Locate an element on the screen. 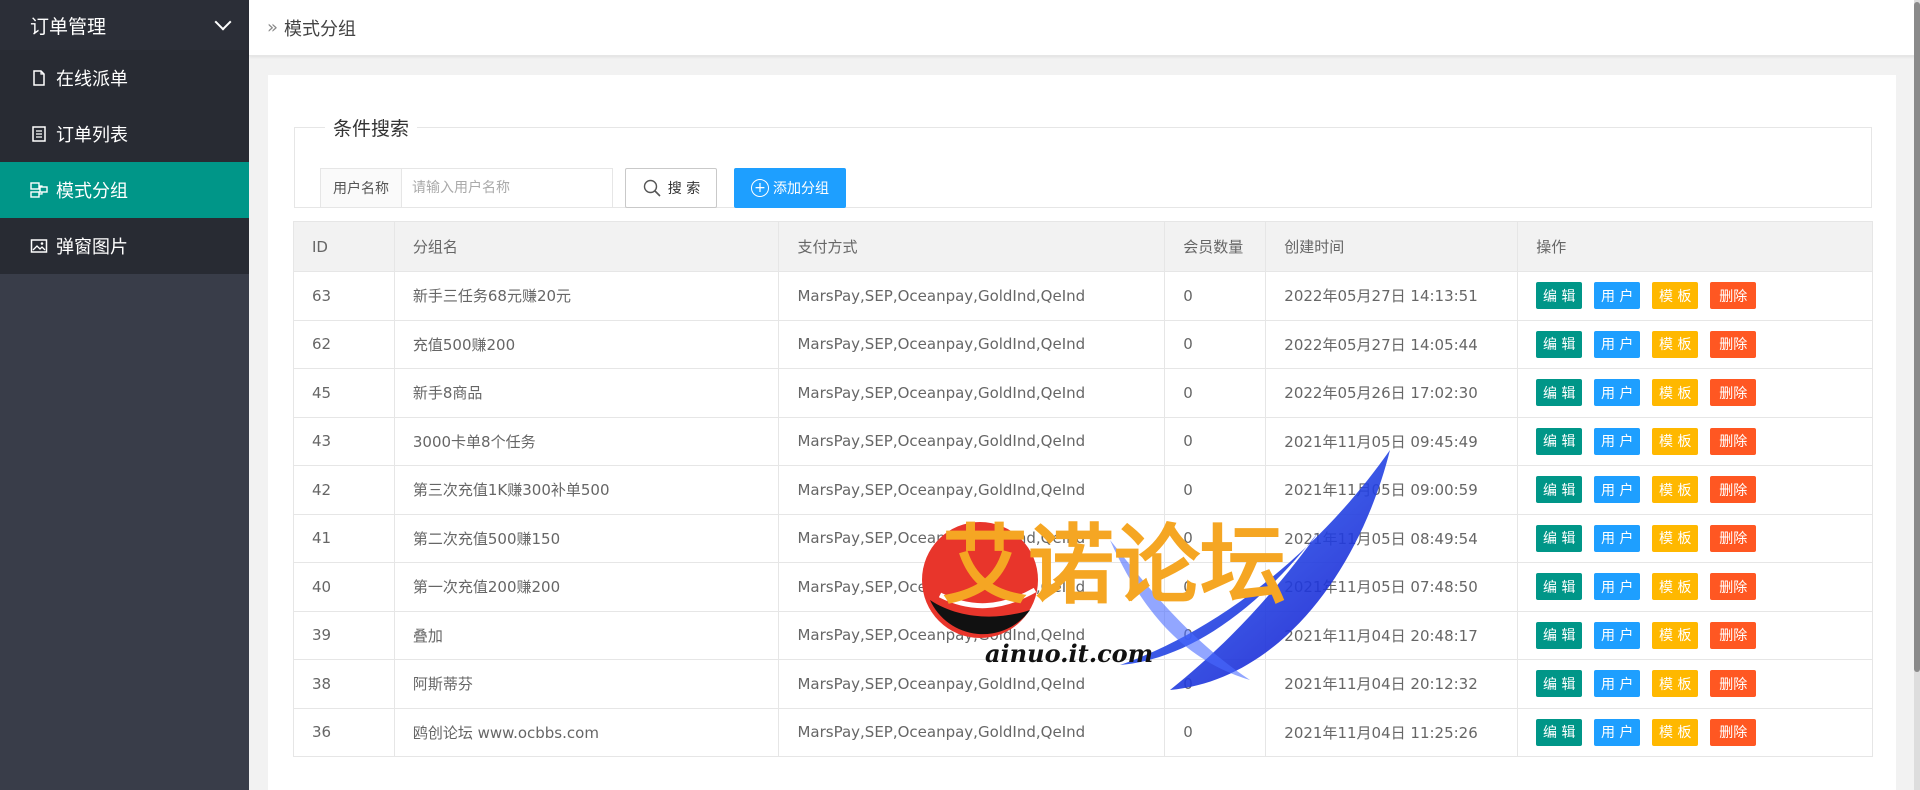  cell-name: 新手8商品 is located at coordinates (586, 393).